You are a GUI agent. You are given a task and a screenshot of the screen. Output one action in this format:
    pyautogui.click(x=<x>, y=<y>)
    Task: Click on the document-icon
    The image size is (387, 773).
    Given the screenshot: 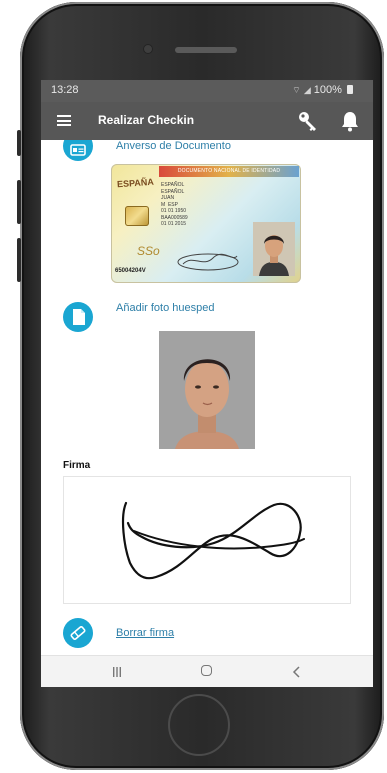 What is the action you would take?
    pyautogui.click(x=78, y=317)
    